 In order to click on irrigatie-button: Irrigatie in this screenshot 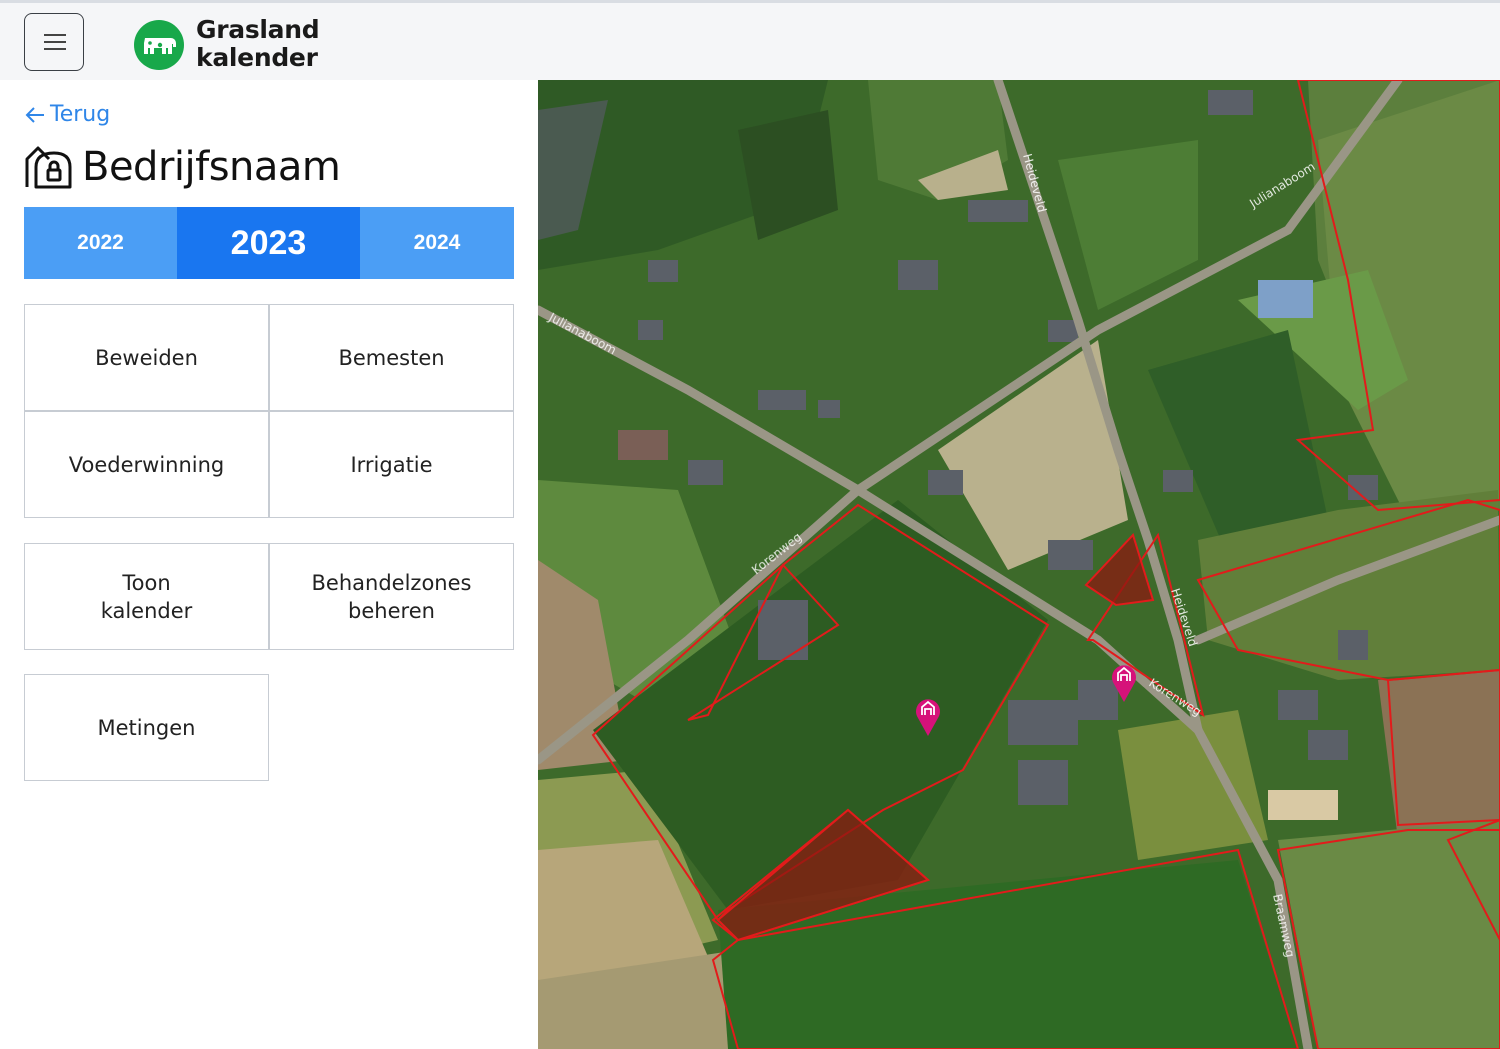, I will do `click(391, 464)`.